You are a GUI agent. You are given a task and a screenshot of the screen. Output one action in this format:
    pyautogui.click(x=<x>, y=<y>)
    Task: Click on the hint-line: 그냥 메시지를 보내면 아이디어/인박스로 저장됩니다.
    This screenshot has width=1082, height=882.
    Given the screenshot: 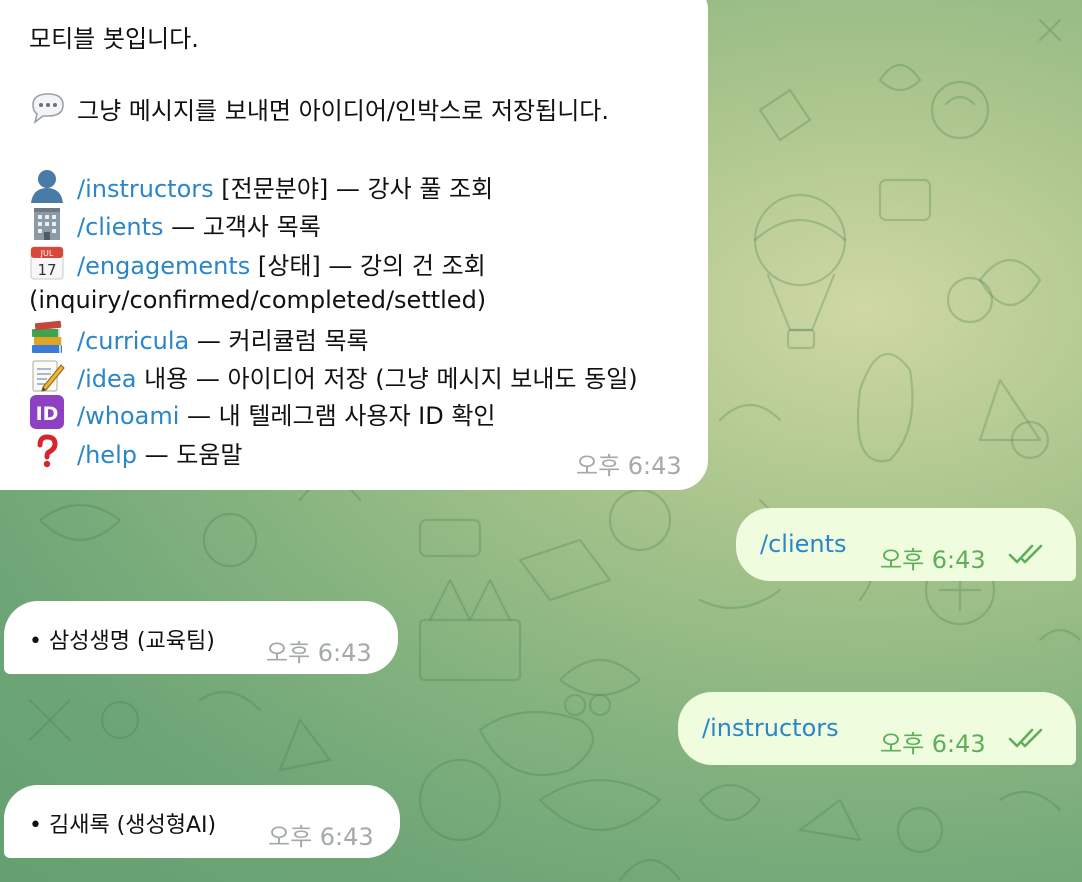 What is the action you would take?
    pyautogui.click(x=319, y=110)
    